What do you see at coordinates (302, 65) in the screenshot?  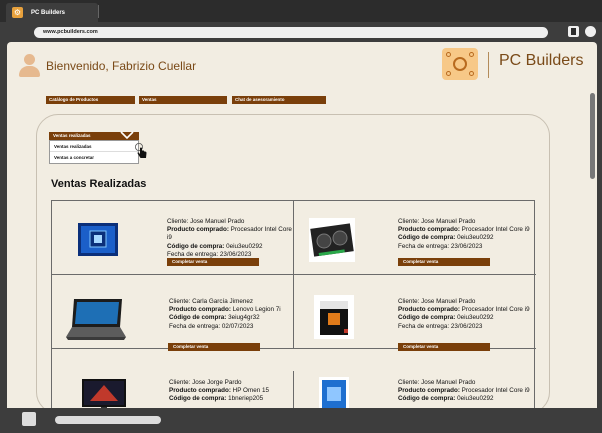 I see `page-header: Bienvenido, Fabrizio Cuellar PC Builders` at bounding box center [302, 65].